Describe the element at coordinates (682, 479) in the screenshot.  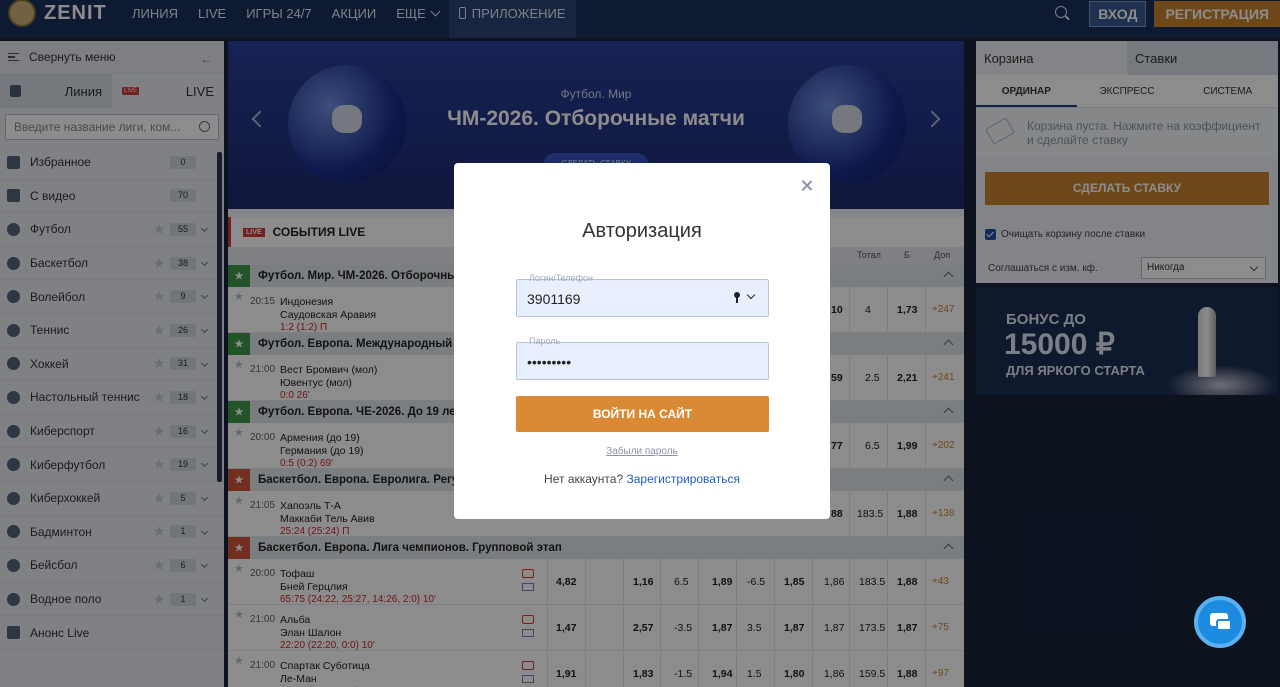
I see `register-link: Зарегистрироваться` at that location.